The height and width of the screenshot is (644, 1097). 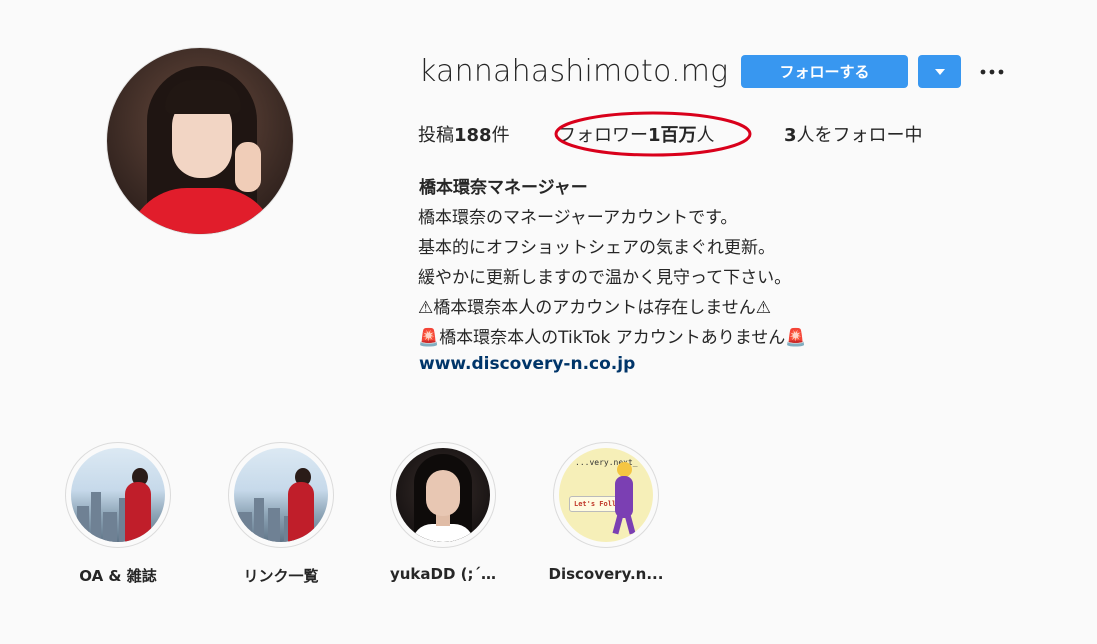 I want to click on highlight-label: リンク一覧, so click(x=281, y=576).